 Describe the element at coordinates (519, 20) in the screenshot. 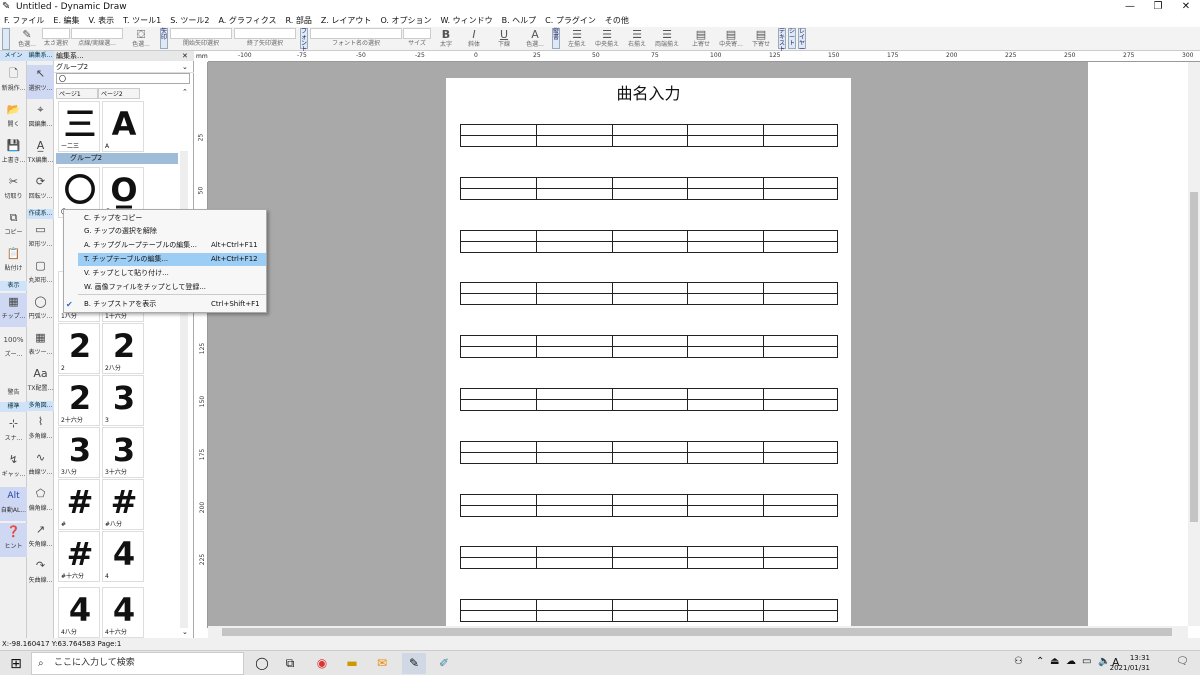

I see `menu-help: B. ヘルプ` at that location.